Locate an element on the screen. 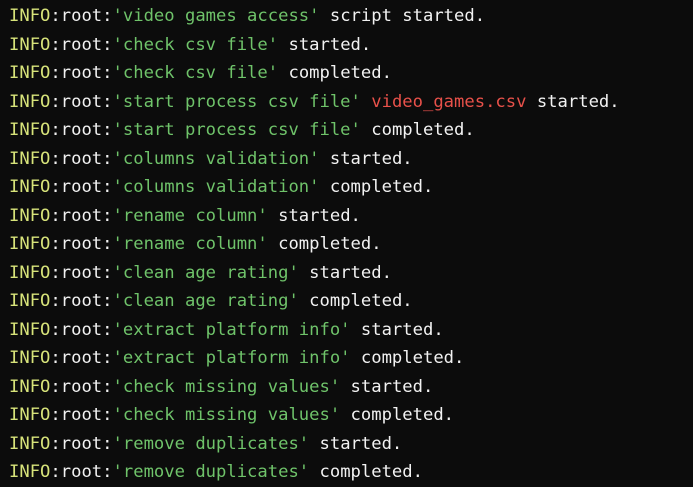 The width and height of the screenshot is (693, 487). log-line: INFO:root:'clean age rating' completed. is located at coordinates (351, 301).